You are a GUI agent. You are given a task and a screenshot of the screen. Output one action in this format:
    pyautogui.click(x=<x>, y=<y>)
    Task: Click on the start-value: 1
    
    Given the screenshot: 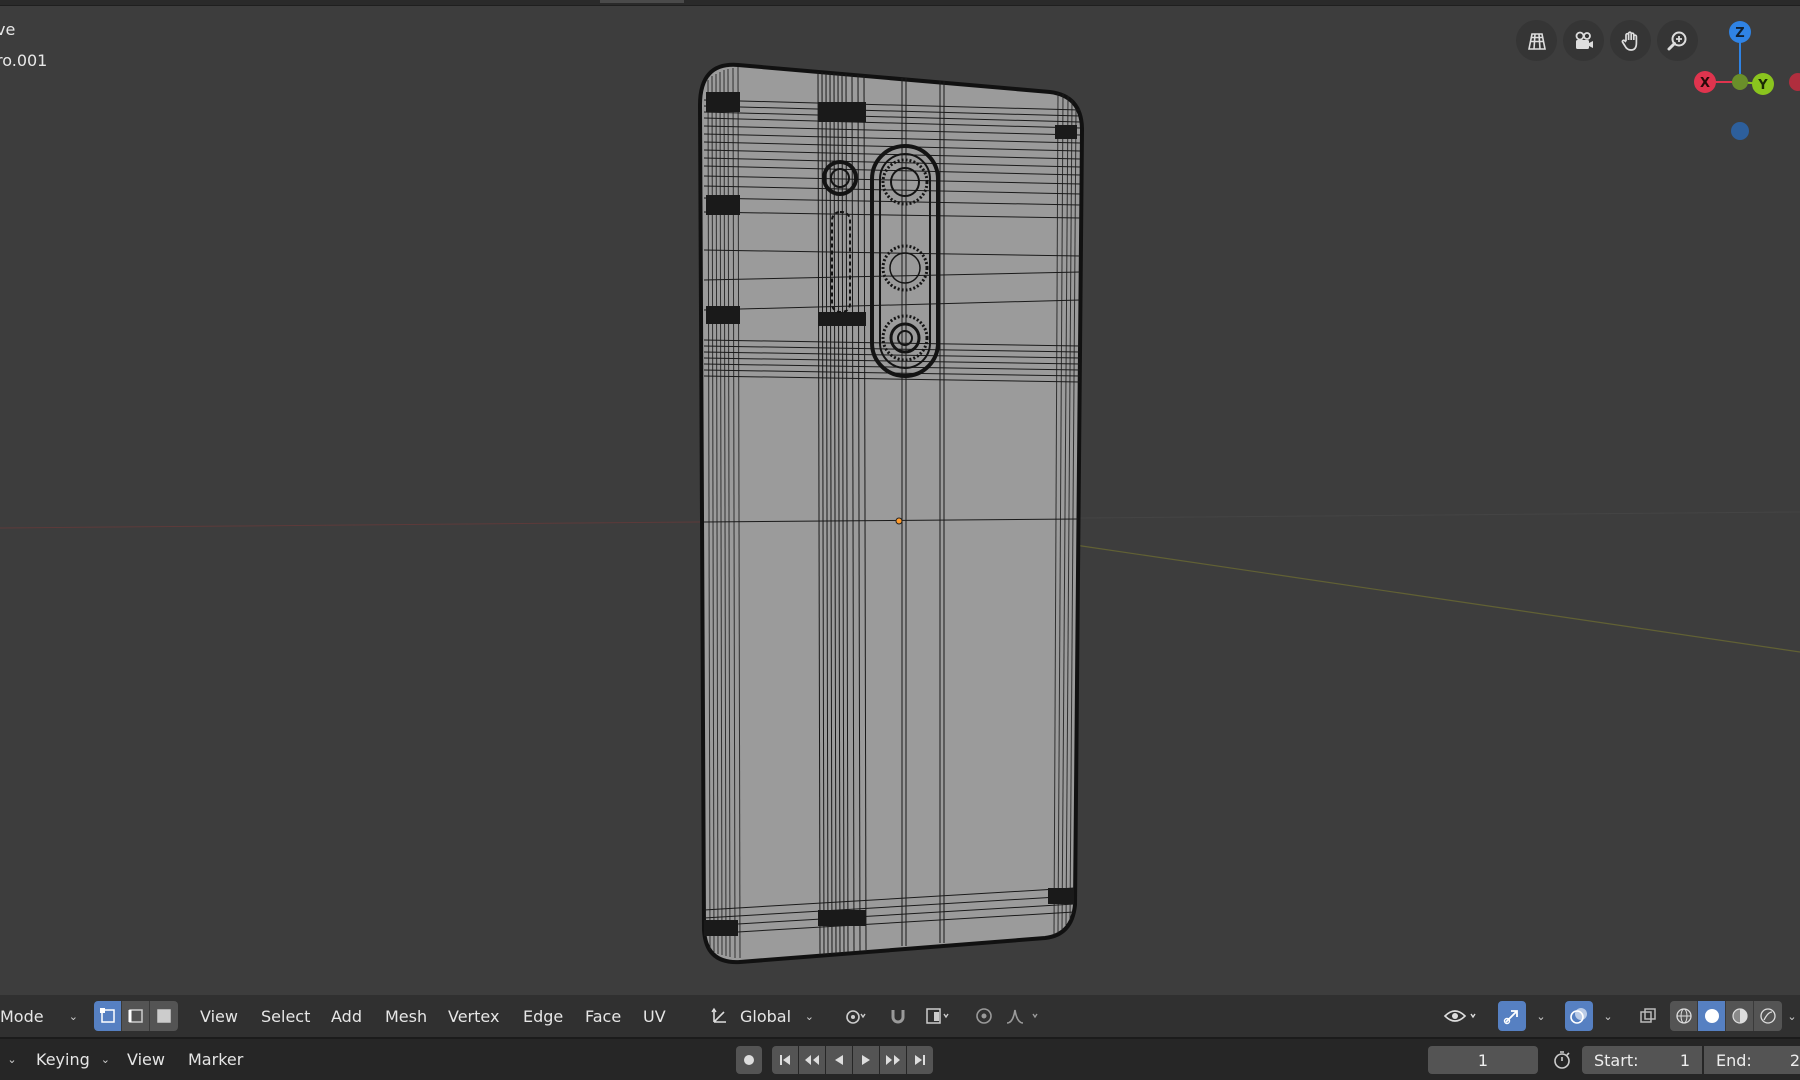 What is the action you would take?
    pyautogui.click(x=1684, y=1060)
    